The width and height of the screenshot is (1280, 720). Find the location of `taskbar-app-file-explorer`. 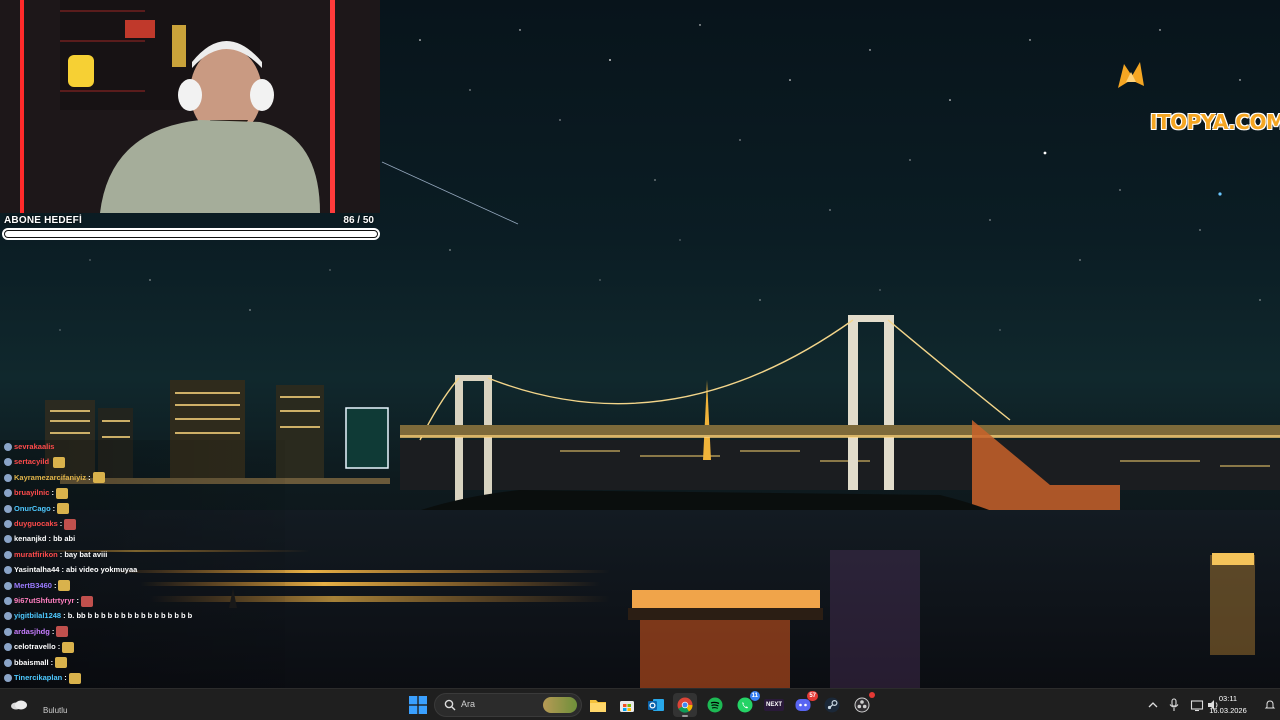

taskbar-app-file-explorer is located at coordinates (598, 705).